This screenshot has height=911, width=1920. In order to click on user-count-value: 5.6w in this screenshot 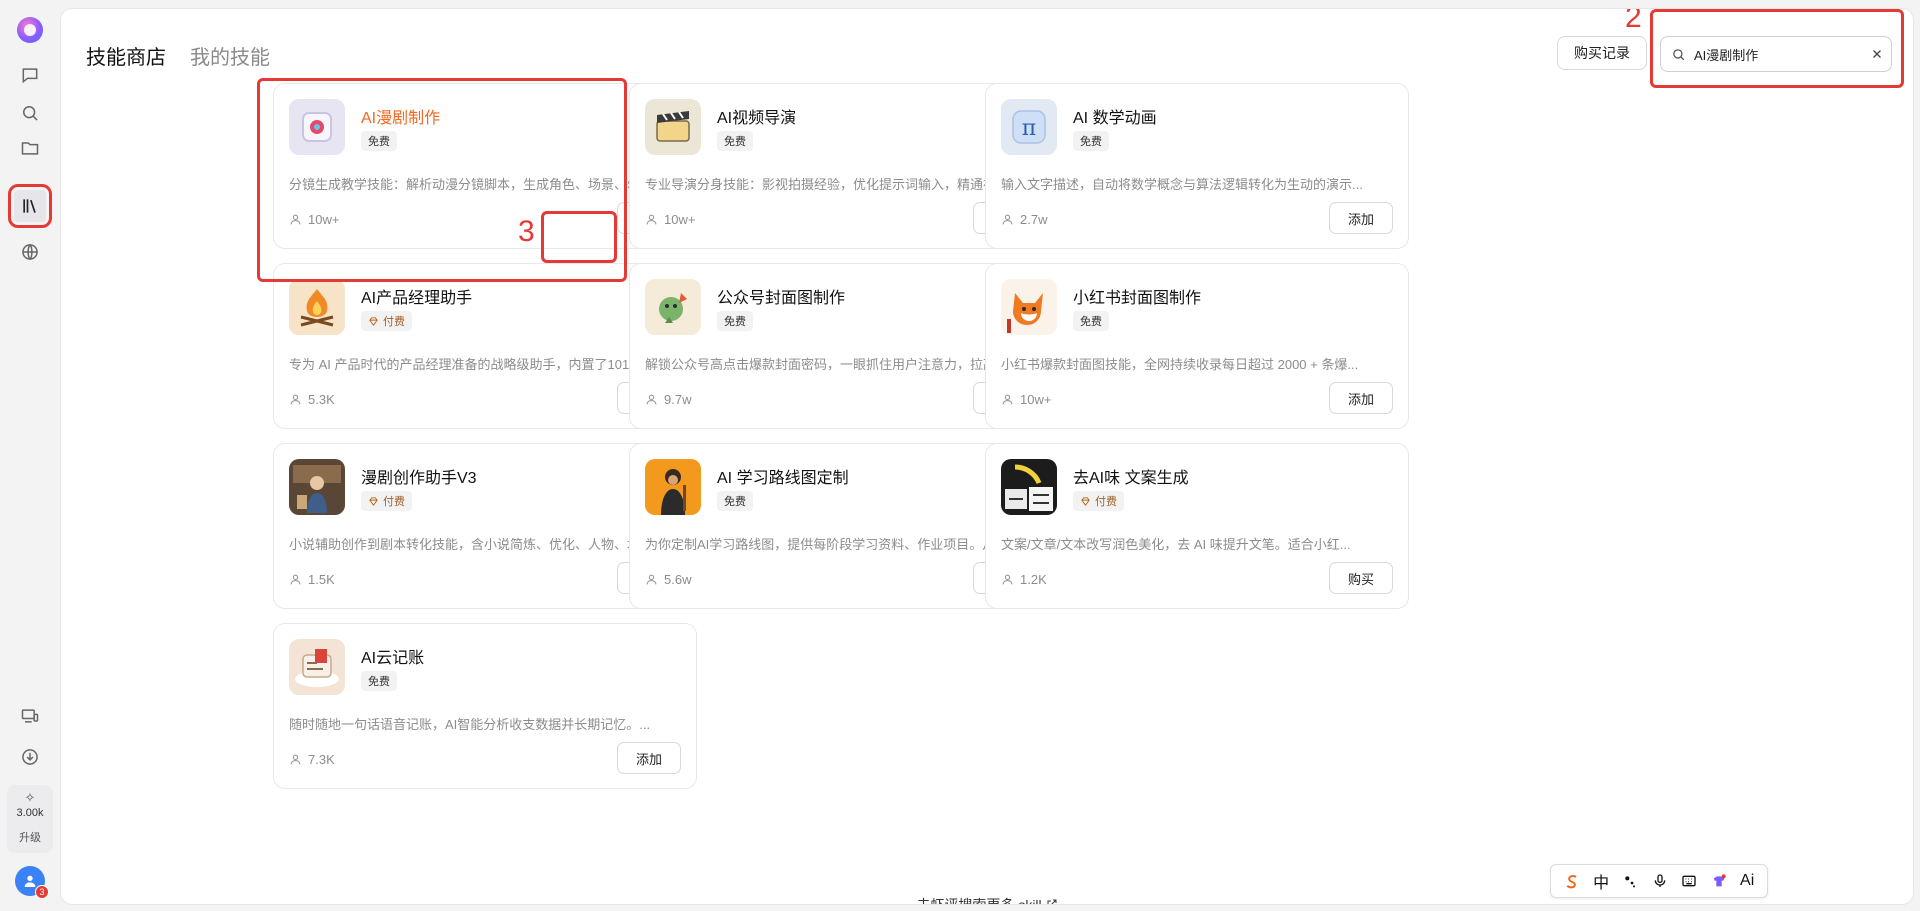, I will do `click(678, 579)`.